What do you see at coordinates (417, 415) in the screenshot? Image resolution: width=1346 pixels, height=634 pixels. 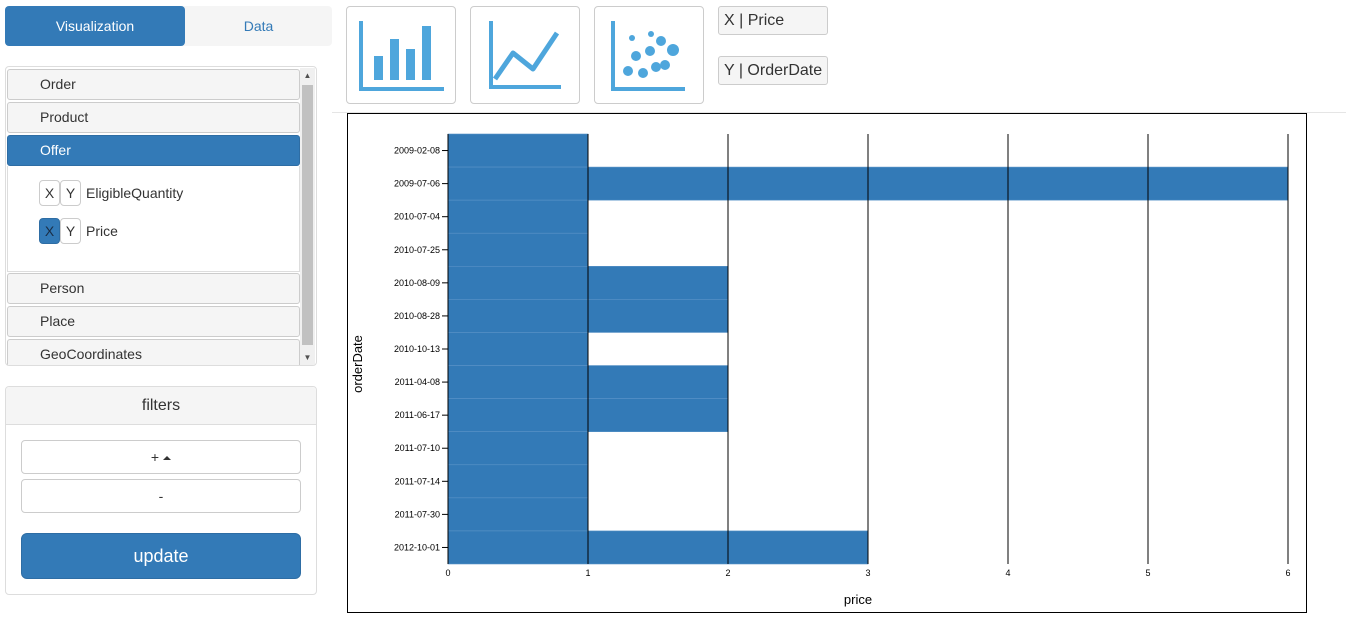 I see `y-tick-label: 2011-06-17` at bounding box center [417, 415].